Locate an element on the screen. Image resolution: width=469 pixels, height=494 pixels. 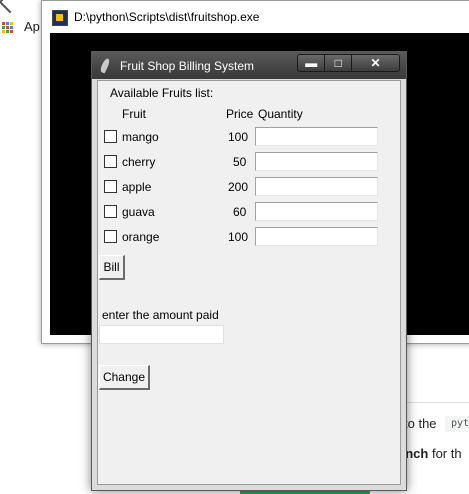
window-title: Fruit Shop Billing System is located at coordinates (187, 66).